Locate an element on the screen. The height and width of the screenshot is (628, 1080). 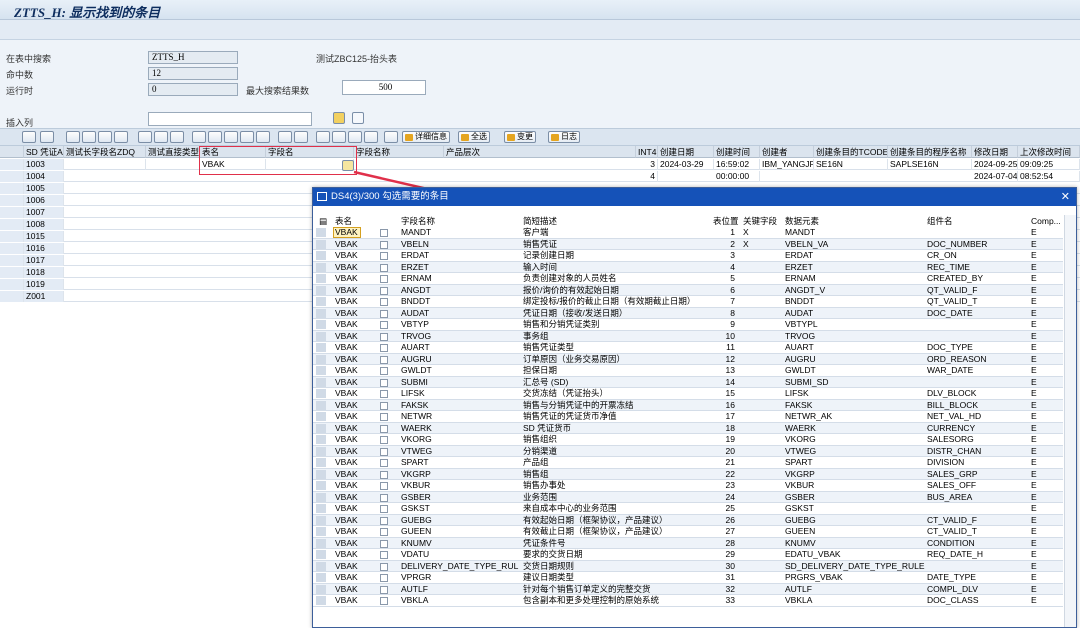
popup-row: VBAK GWLDT 担保日期 13 GWLDT WAR_DATE E is located at coordinates (688, 371).